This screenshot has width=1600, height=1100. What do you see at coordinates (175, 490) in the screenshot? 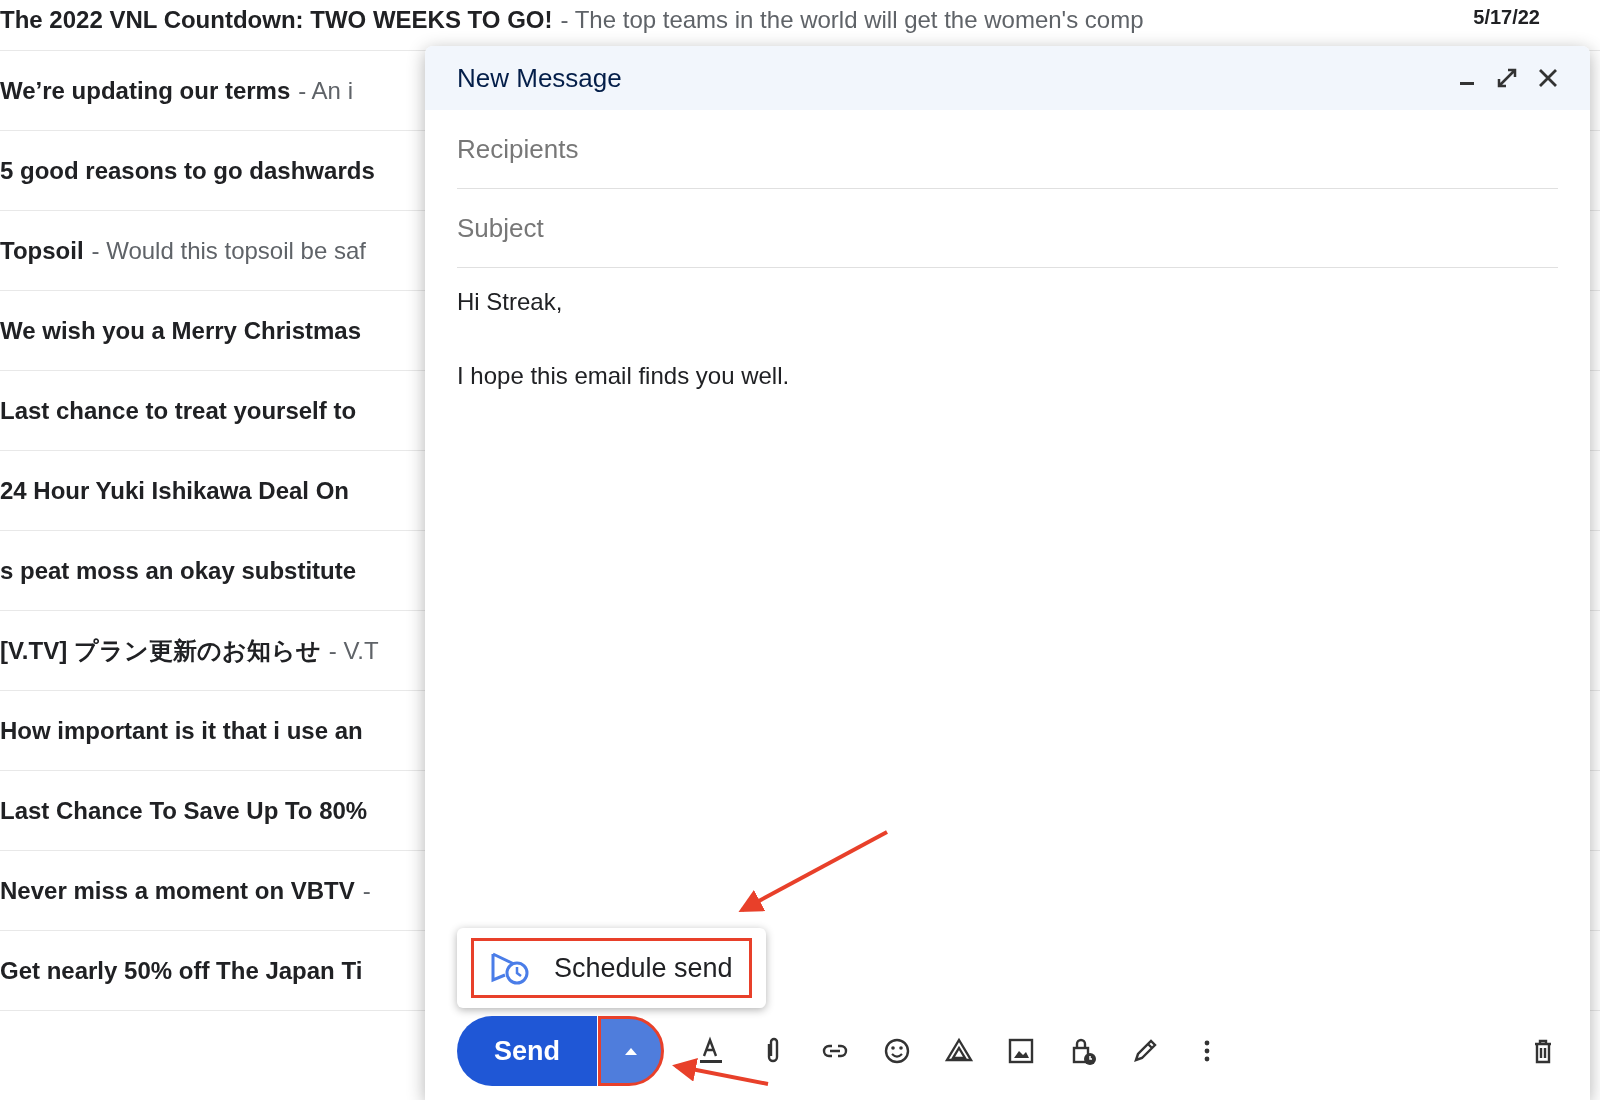
I see `email-subject: 24 Hour Yuki Ishikawa Deal On` at bounding box center [175, 490].